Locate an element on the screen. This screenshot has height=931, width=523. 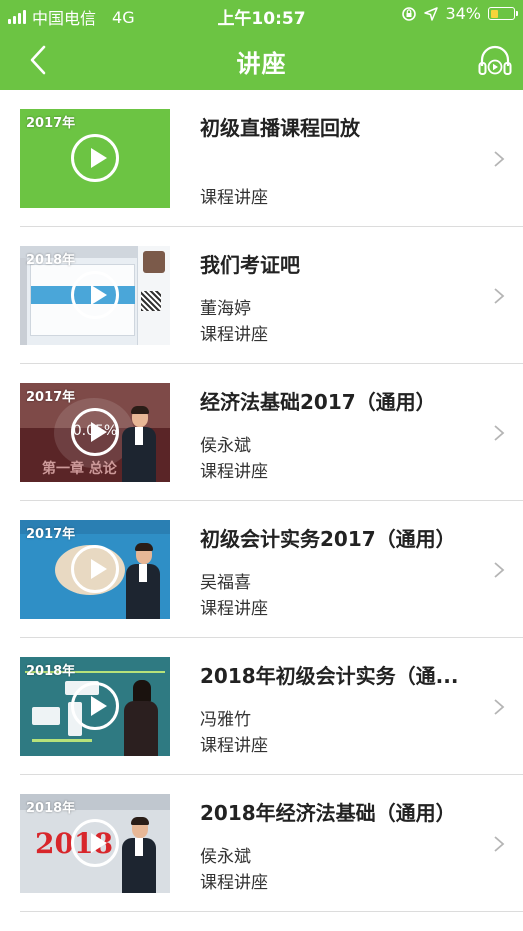
battery-fill is located at coordinates (494, 13).